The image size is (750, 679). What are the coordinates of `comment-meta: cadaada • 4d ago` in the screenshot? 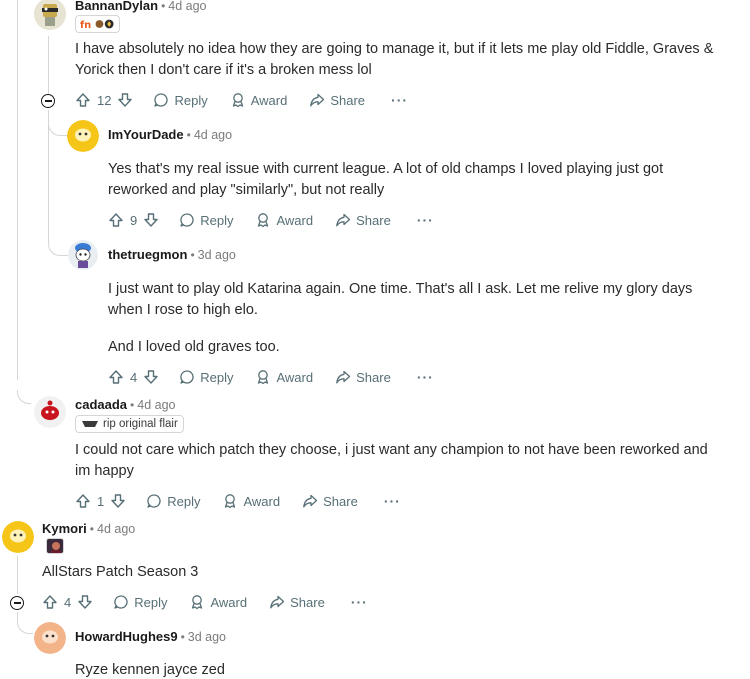 It's located at (125, 404).